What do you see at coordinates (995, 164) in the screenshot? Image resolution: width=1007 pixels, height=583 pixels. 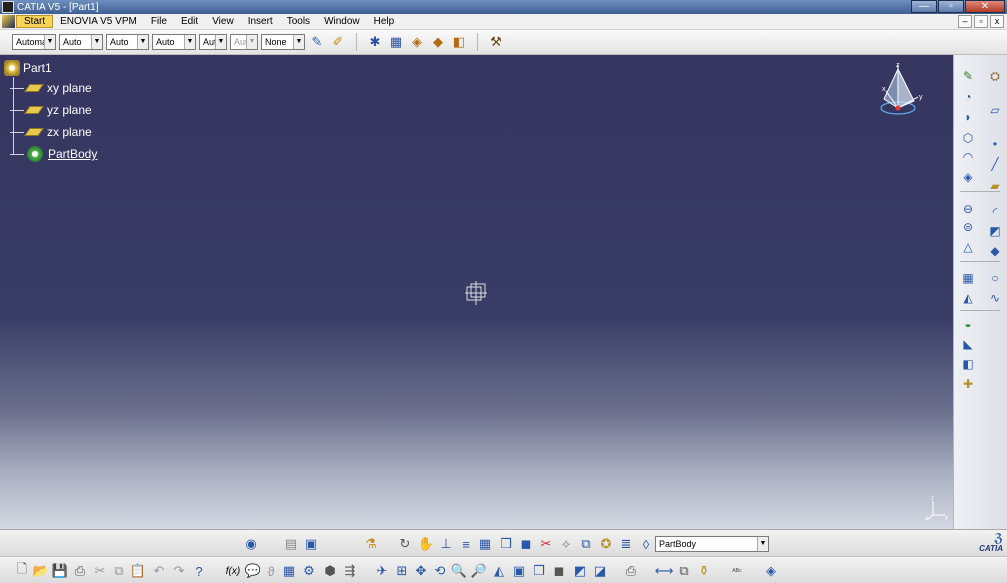 I see `line-icon: ╱` at bounding box center [995, 164].